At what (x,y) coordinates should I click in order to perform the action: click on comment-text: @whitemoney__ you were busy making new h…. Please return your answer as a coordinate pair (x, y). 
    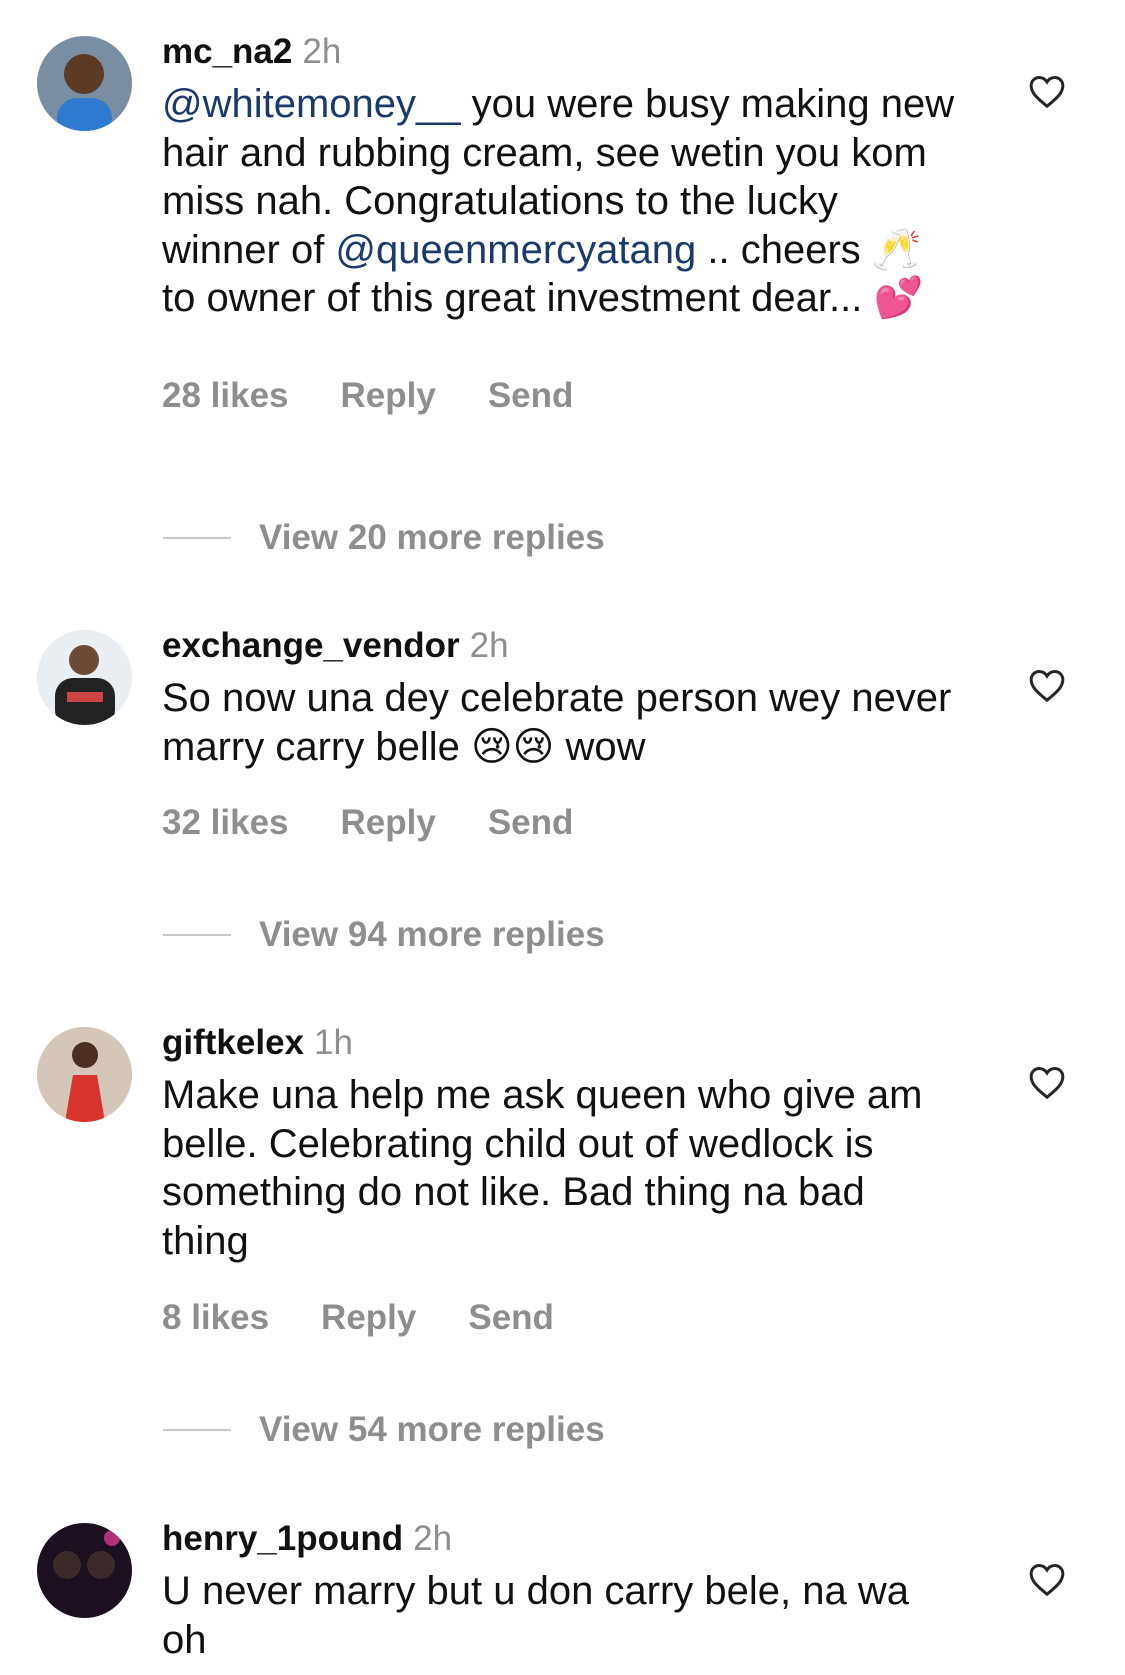
    Looking at the image, I should click on (562, 201).